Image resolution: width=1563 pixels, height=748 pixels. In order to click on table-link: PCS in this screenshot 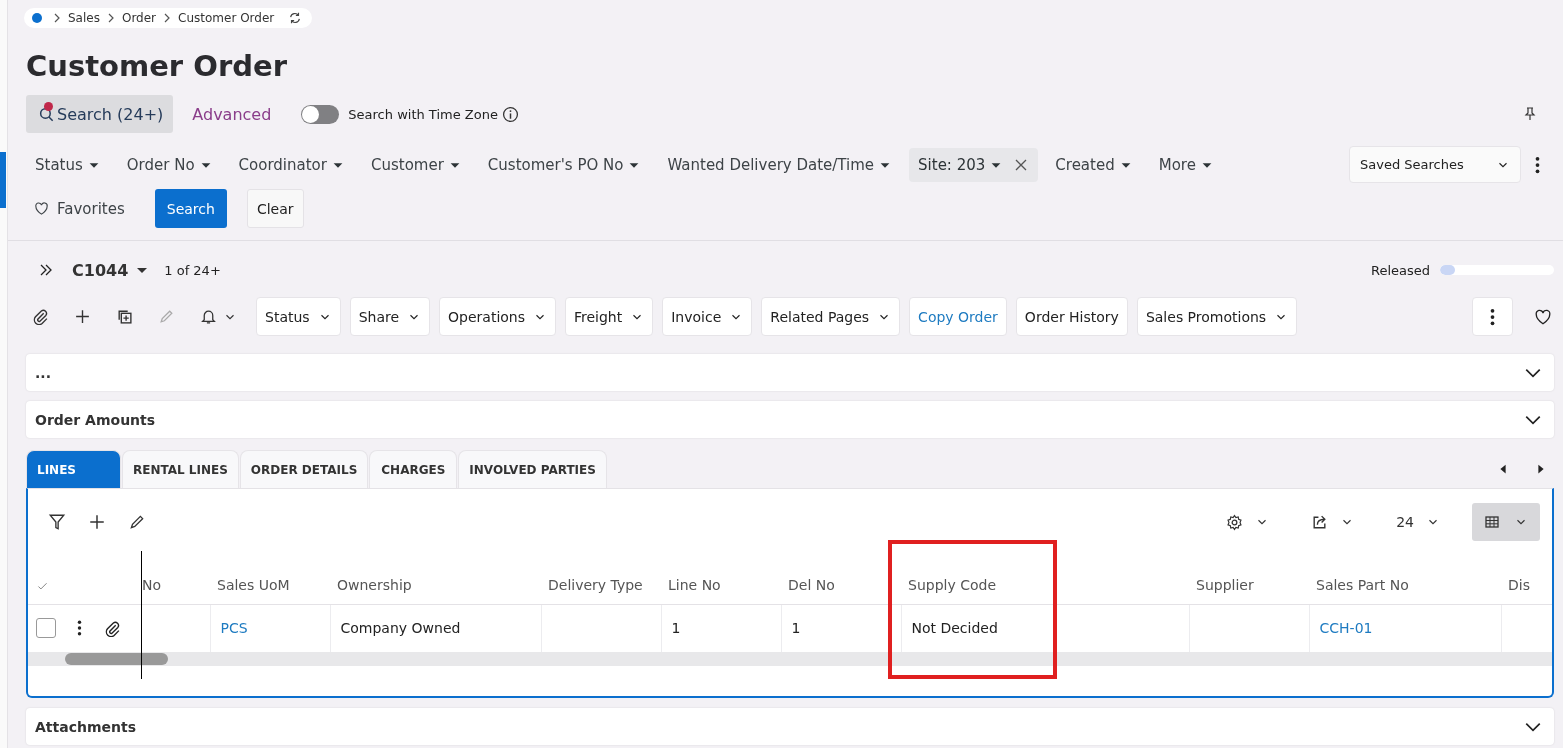, I will do `click(234, 628)`.